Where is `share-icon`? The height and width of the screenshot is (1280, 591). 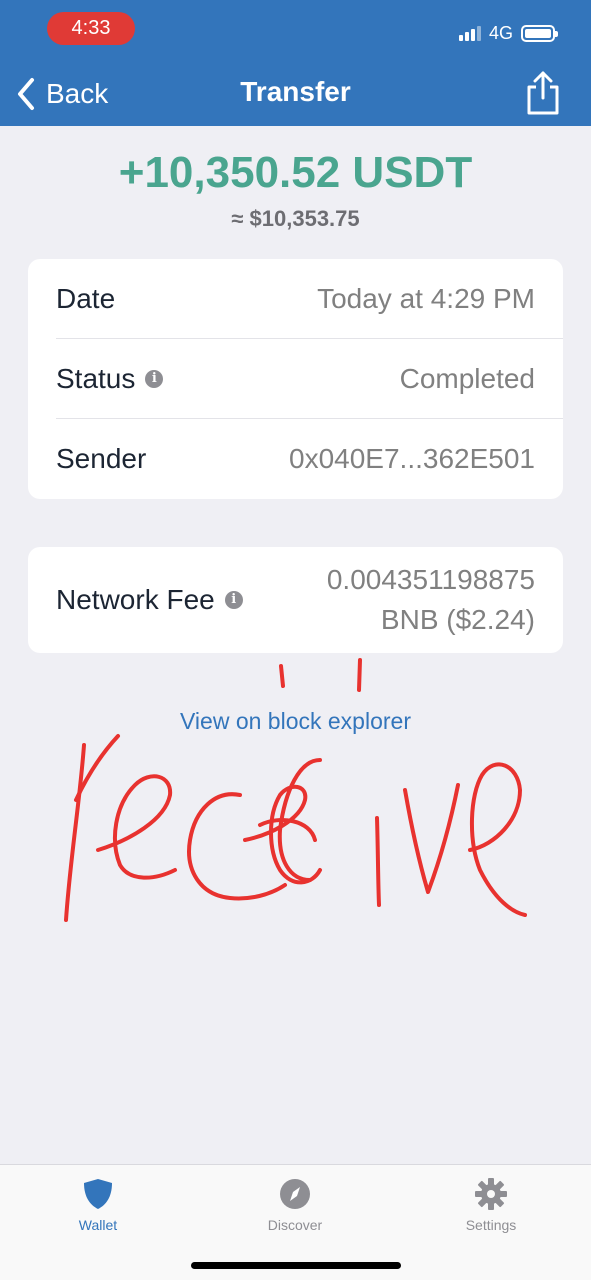 share-icon is located at coordinates (543, 93).